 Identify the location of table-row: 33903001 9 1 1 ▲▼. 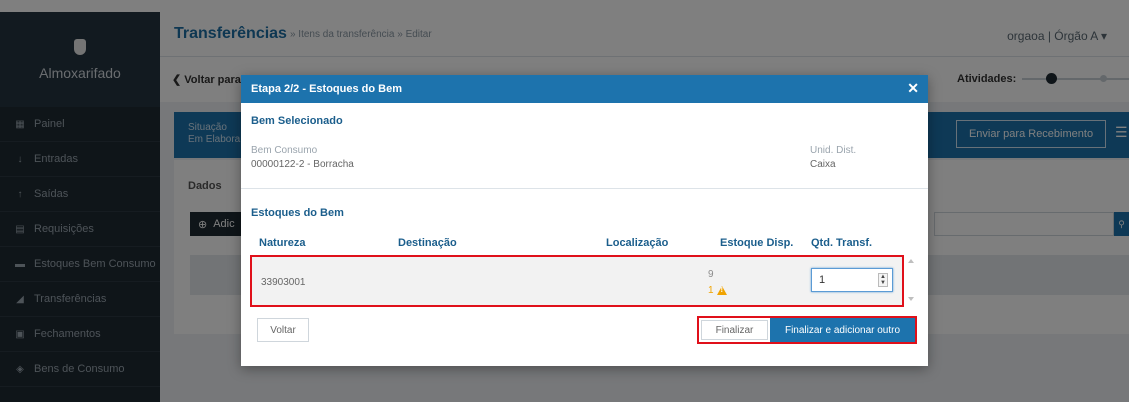
(577, 281).